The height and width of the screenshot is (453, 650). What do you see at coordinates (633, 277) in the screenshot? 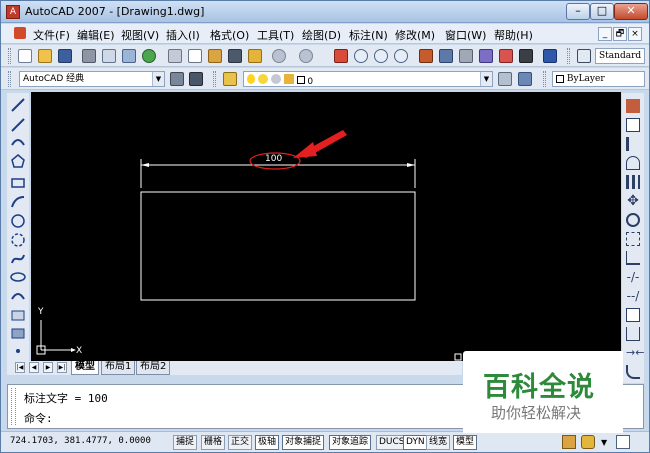
I see `trim-icon: -/-` at bounding box center [633, 277].